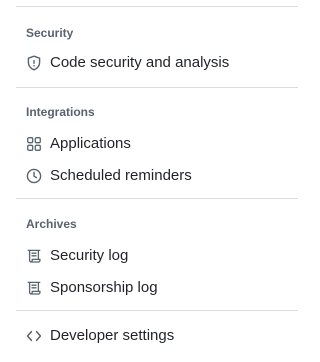 This screenshot has height=362, width=320. I want to click on section-heading-security: Security, so click(50, 33).